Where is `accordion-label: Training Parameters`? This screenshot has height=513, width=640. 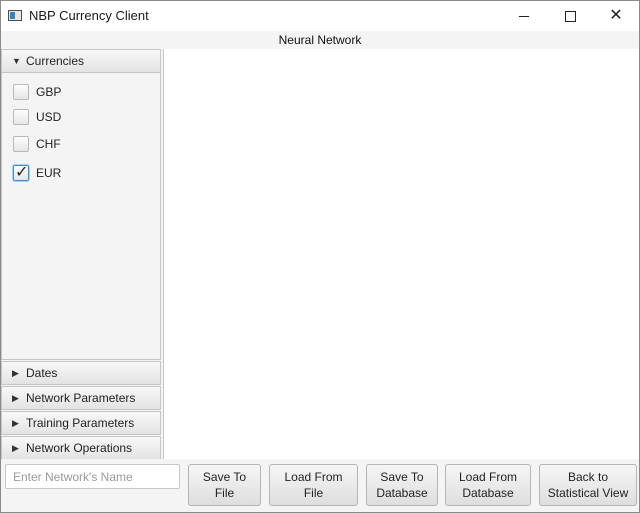
accordion-label: Training Parameters is located at coordinates (80, 423).